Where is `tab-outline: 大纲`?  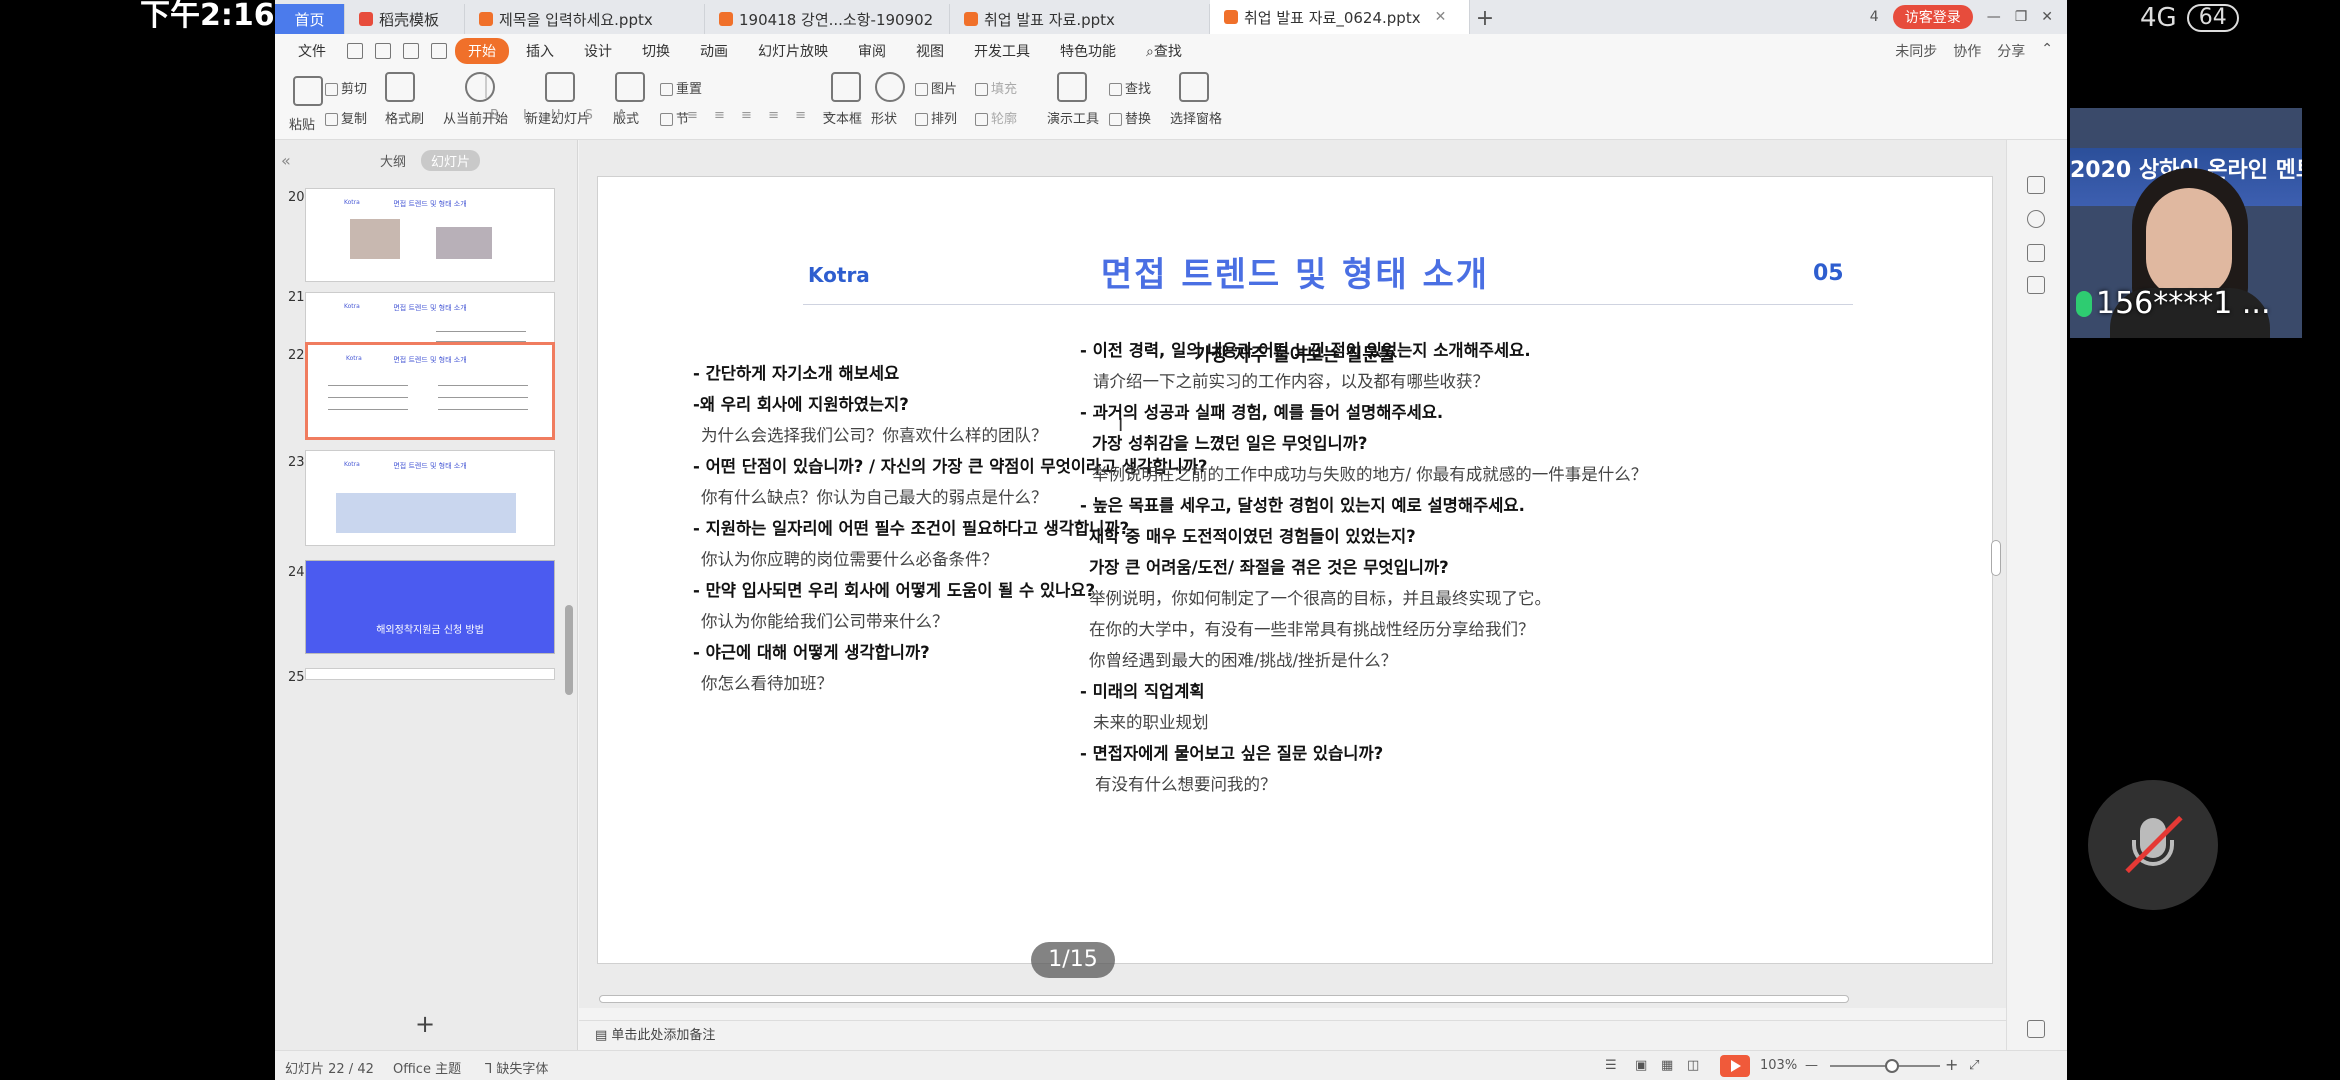 tab-outline: 大纲 is located at coordinates (393, 160).